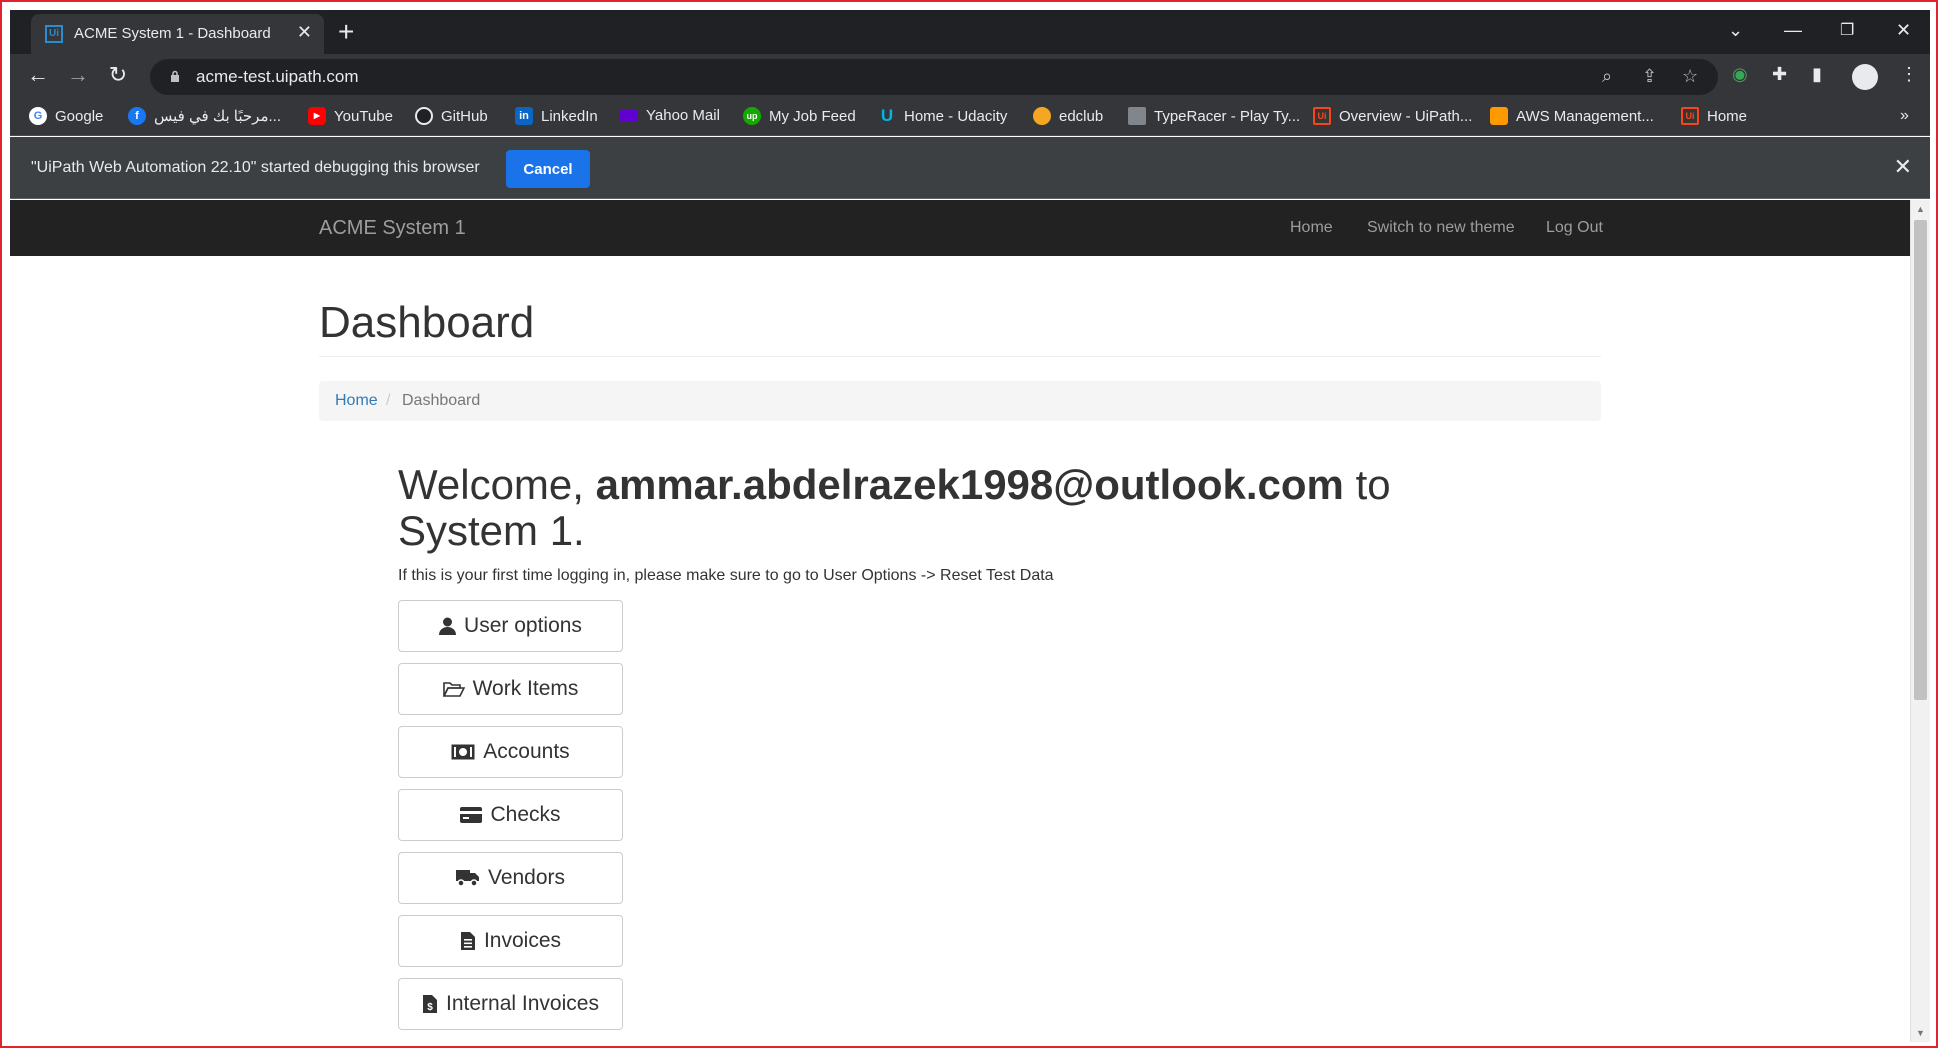 The image size is (1938, 1048). I want to click on title-divider, so click(960, 356).